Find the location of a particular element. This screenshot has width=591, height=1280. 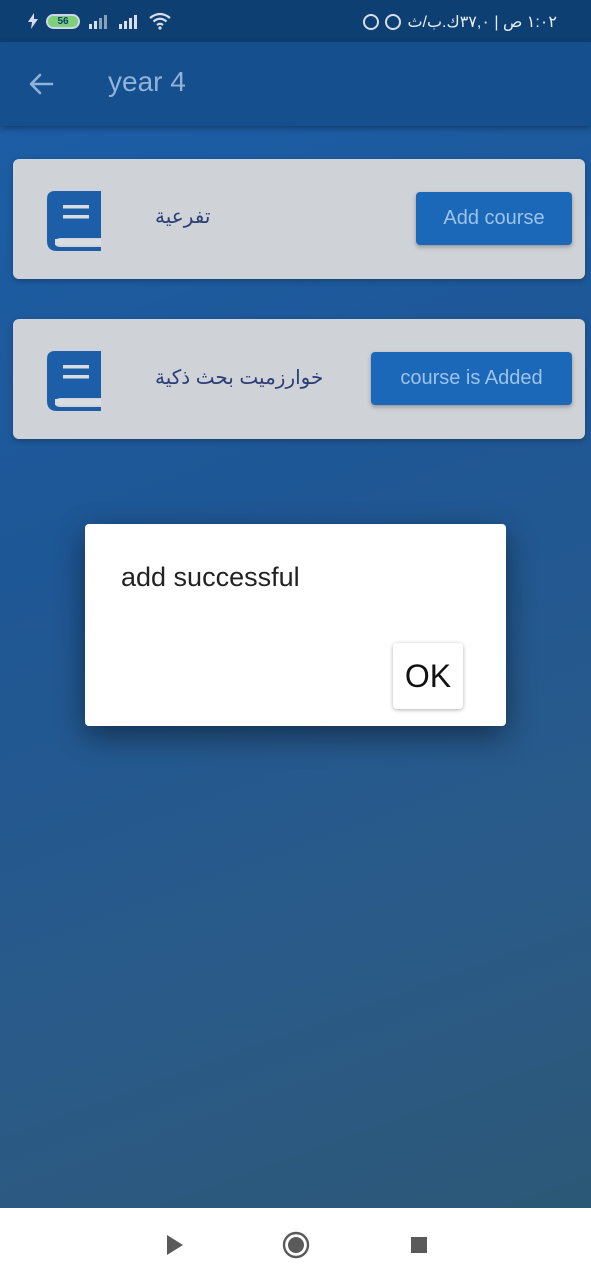

nav-back-button is located at coordinates (175, 1245).